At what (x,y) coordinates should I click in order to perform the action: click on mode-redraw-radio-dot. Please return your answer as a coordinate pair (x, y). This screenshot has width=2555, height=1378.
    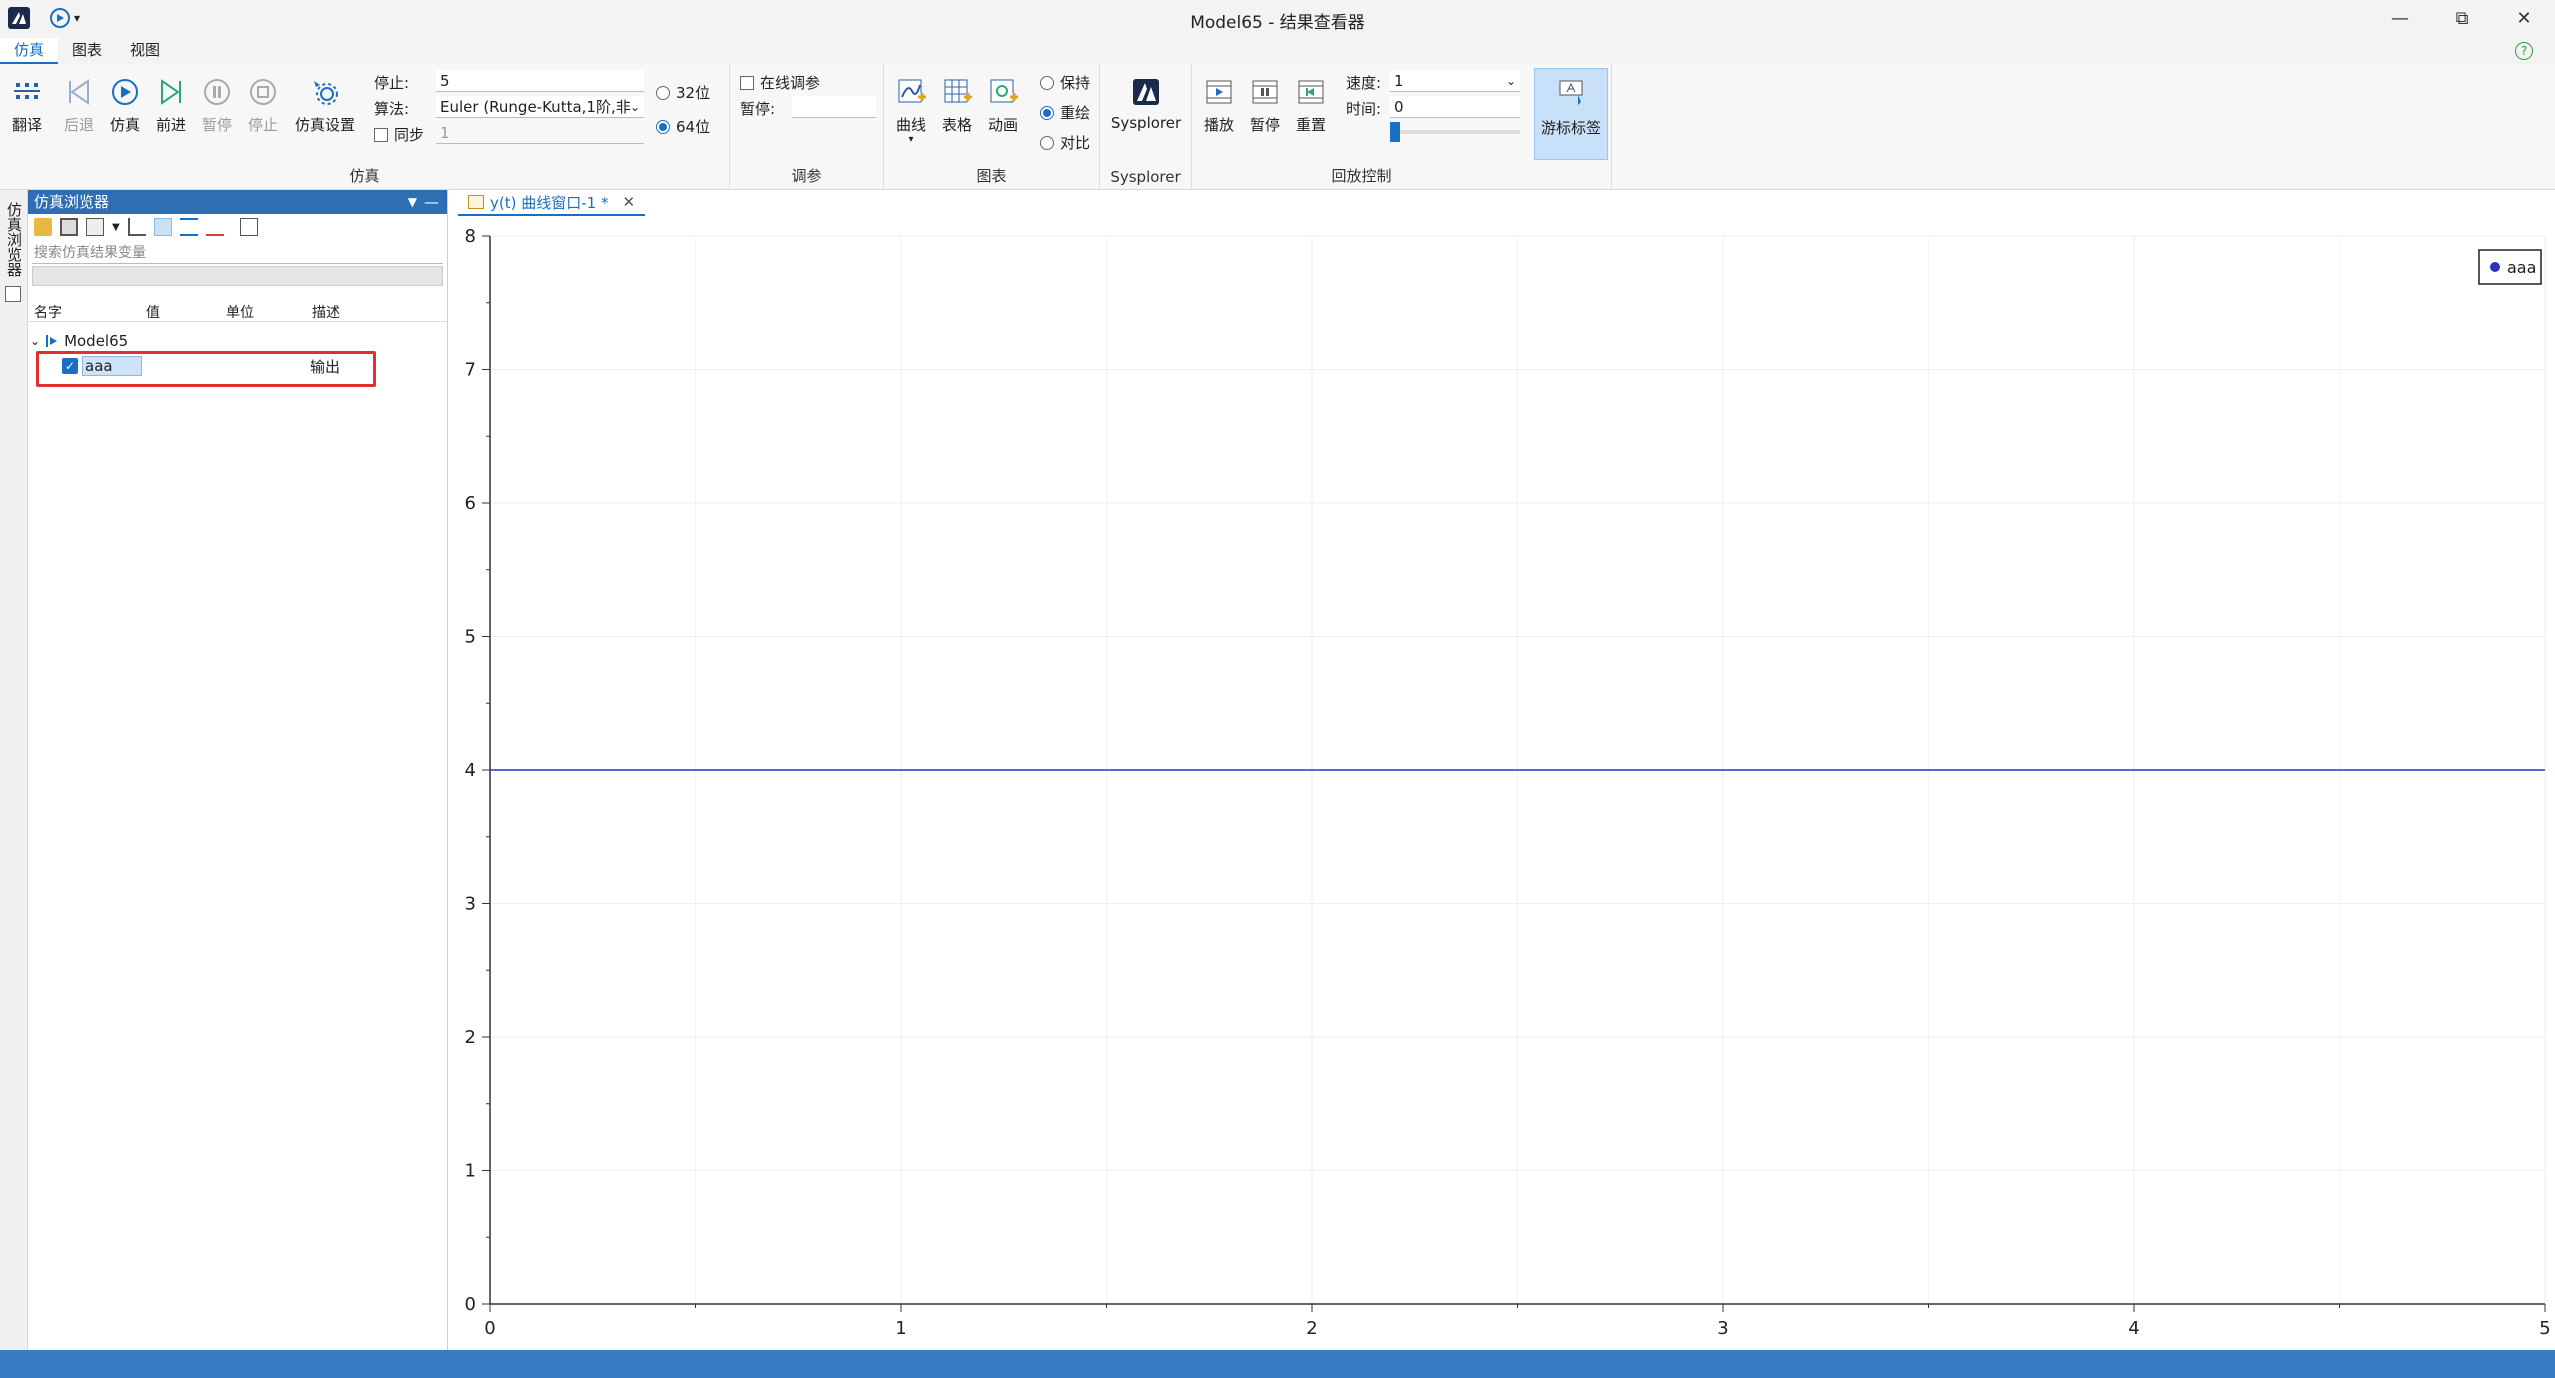
    Looking at the image, I should click on (1047, 112).